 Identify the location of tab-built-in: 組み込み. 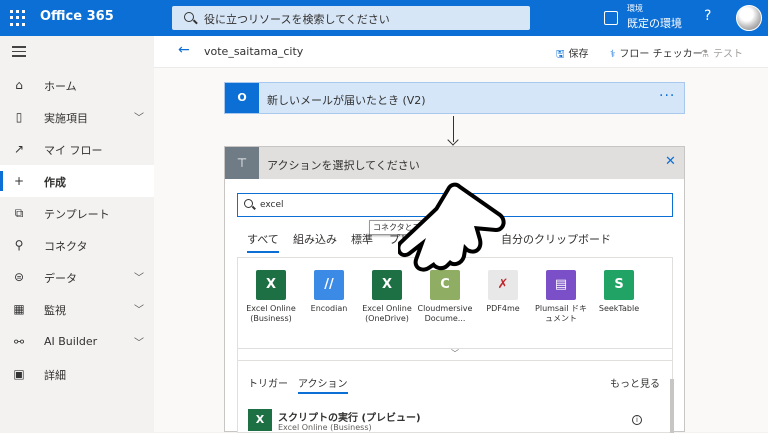
(315, 239).